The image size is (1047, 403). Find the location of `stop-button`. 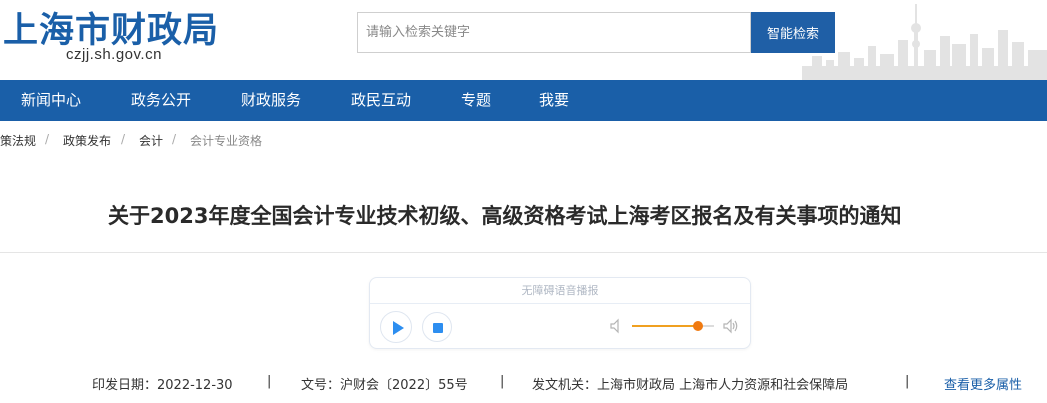

stop-button is located at coordinates (437, 327).